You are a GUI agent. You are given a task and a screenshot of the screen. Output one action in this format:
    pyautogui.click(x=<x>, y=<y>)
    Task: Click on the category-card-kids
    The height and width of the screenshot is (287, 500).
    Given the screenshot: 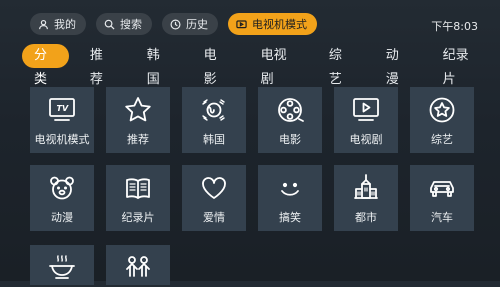 What is the action you would take?
    pyautogui.click(x=138, y=265)
    